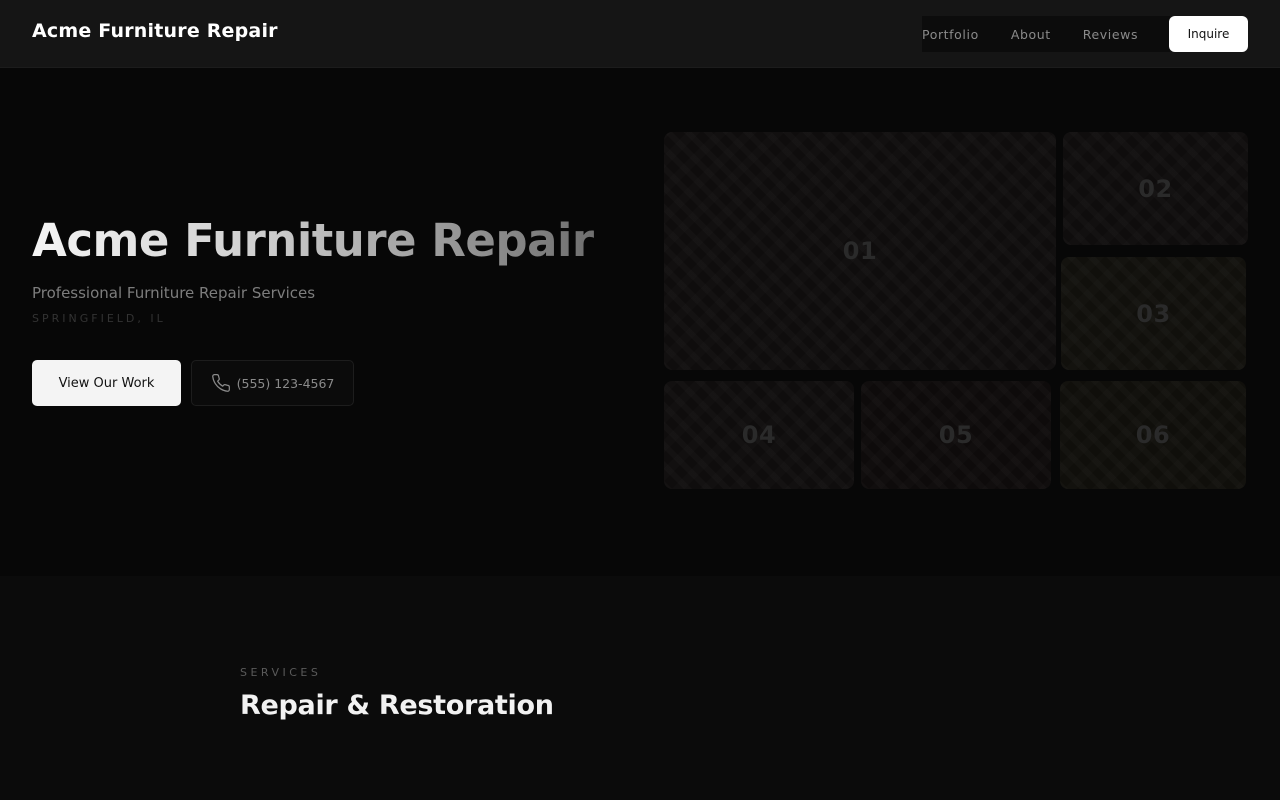 This screenshot has width=1280, height=800. I want to click on hero-subtitle: Professional Furniture Repair Services, so click(174, 293).